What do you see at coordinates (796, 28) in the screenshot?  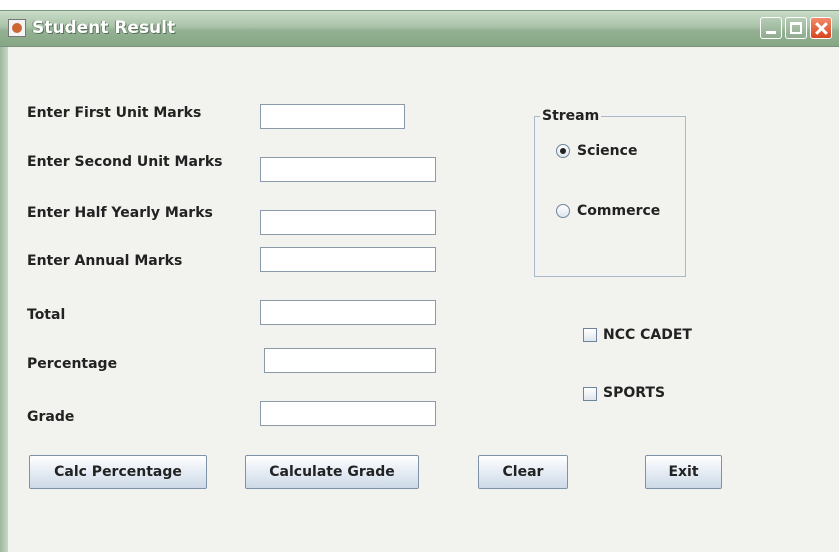 I see `maximize-icon` at bounding box center [796, 28].